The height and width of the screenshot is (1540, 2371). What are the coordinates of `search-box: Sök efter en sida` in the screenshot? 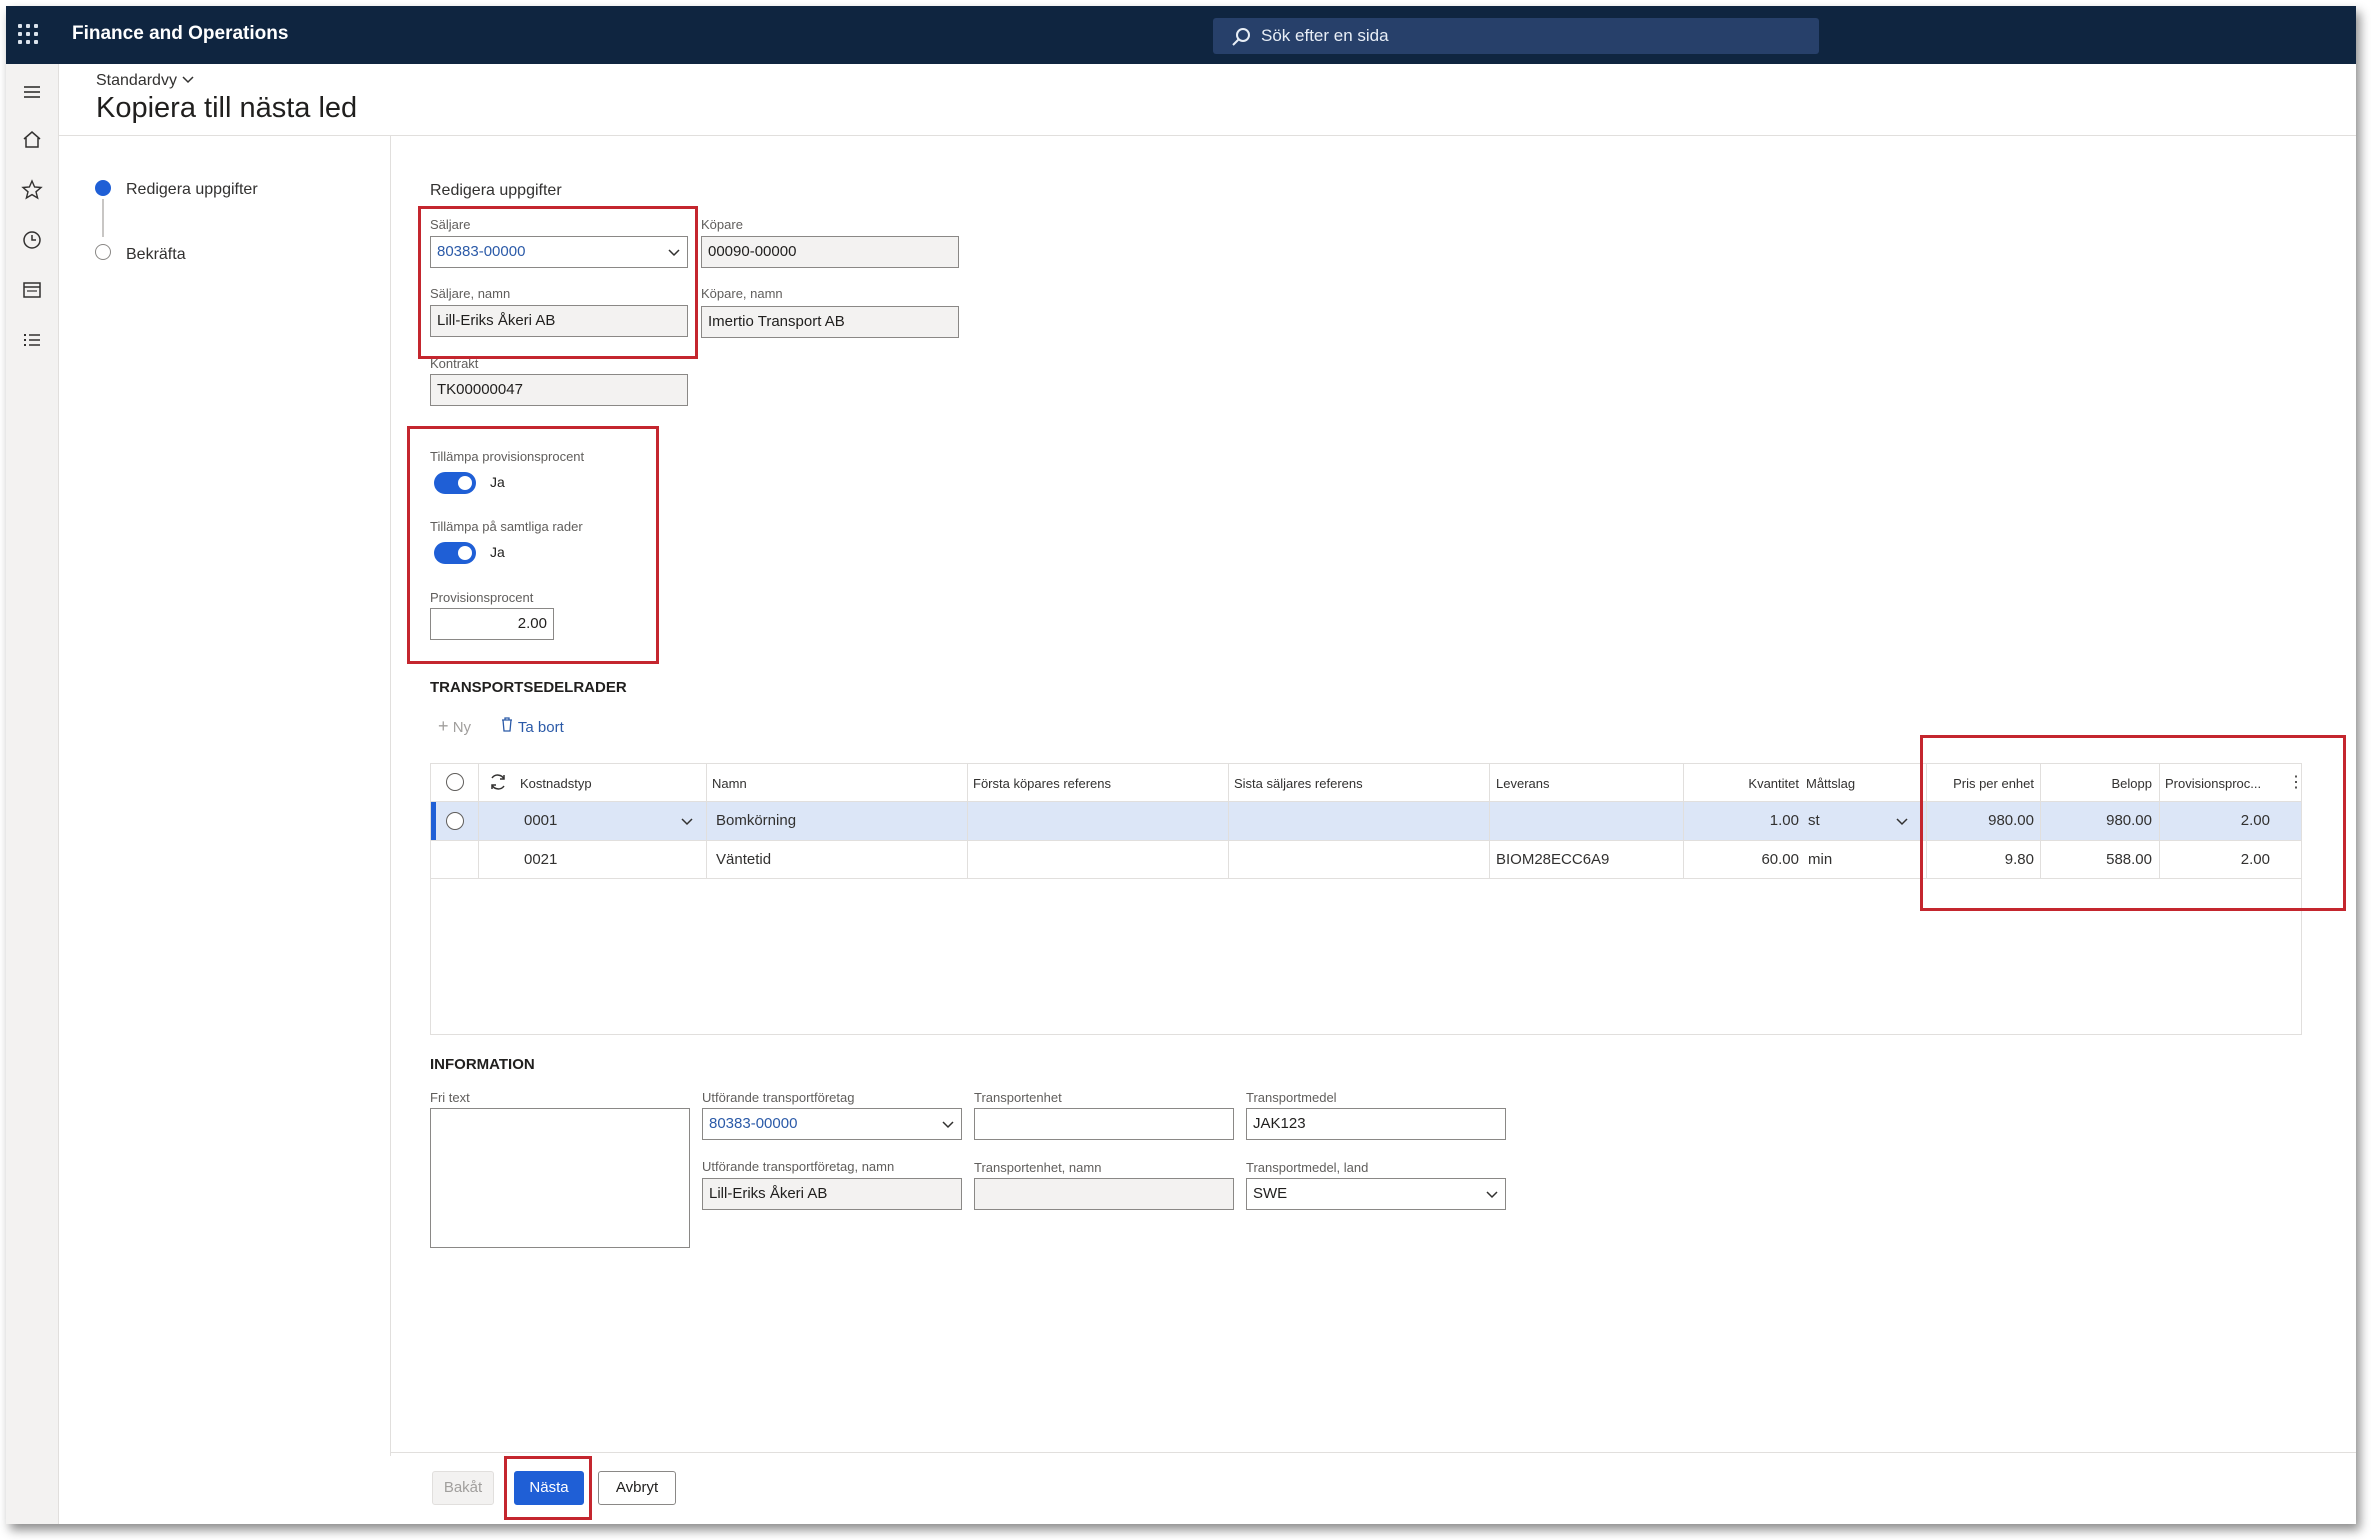 It's located at (1516, 36).